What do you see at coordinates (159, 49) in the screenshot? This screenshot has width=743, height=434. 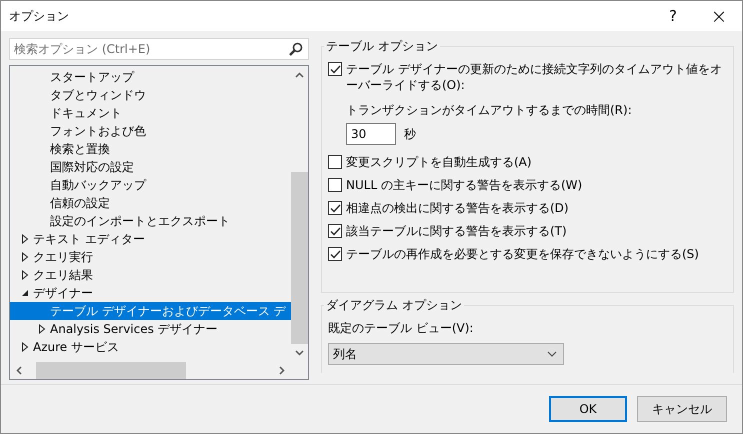 I see `search-field: 検索オプション (Ctrl+E)` at bounding box center [159, 49].